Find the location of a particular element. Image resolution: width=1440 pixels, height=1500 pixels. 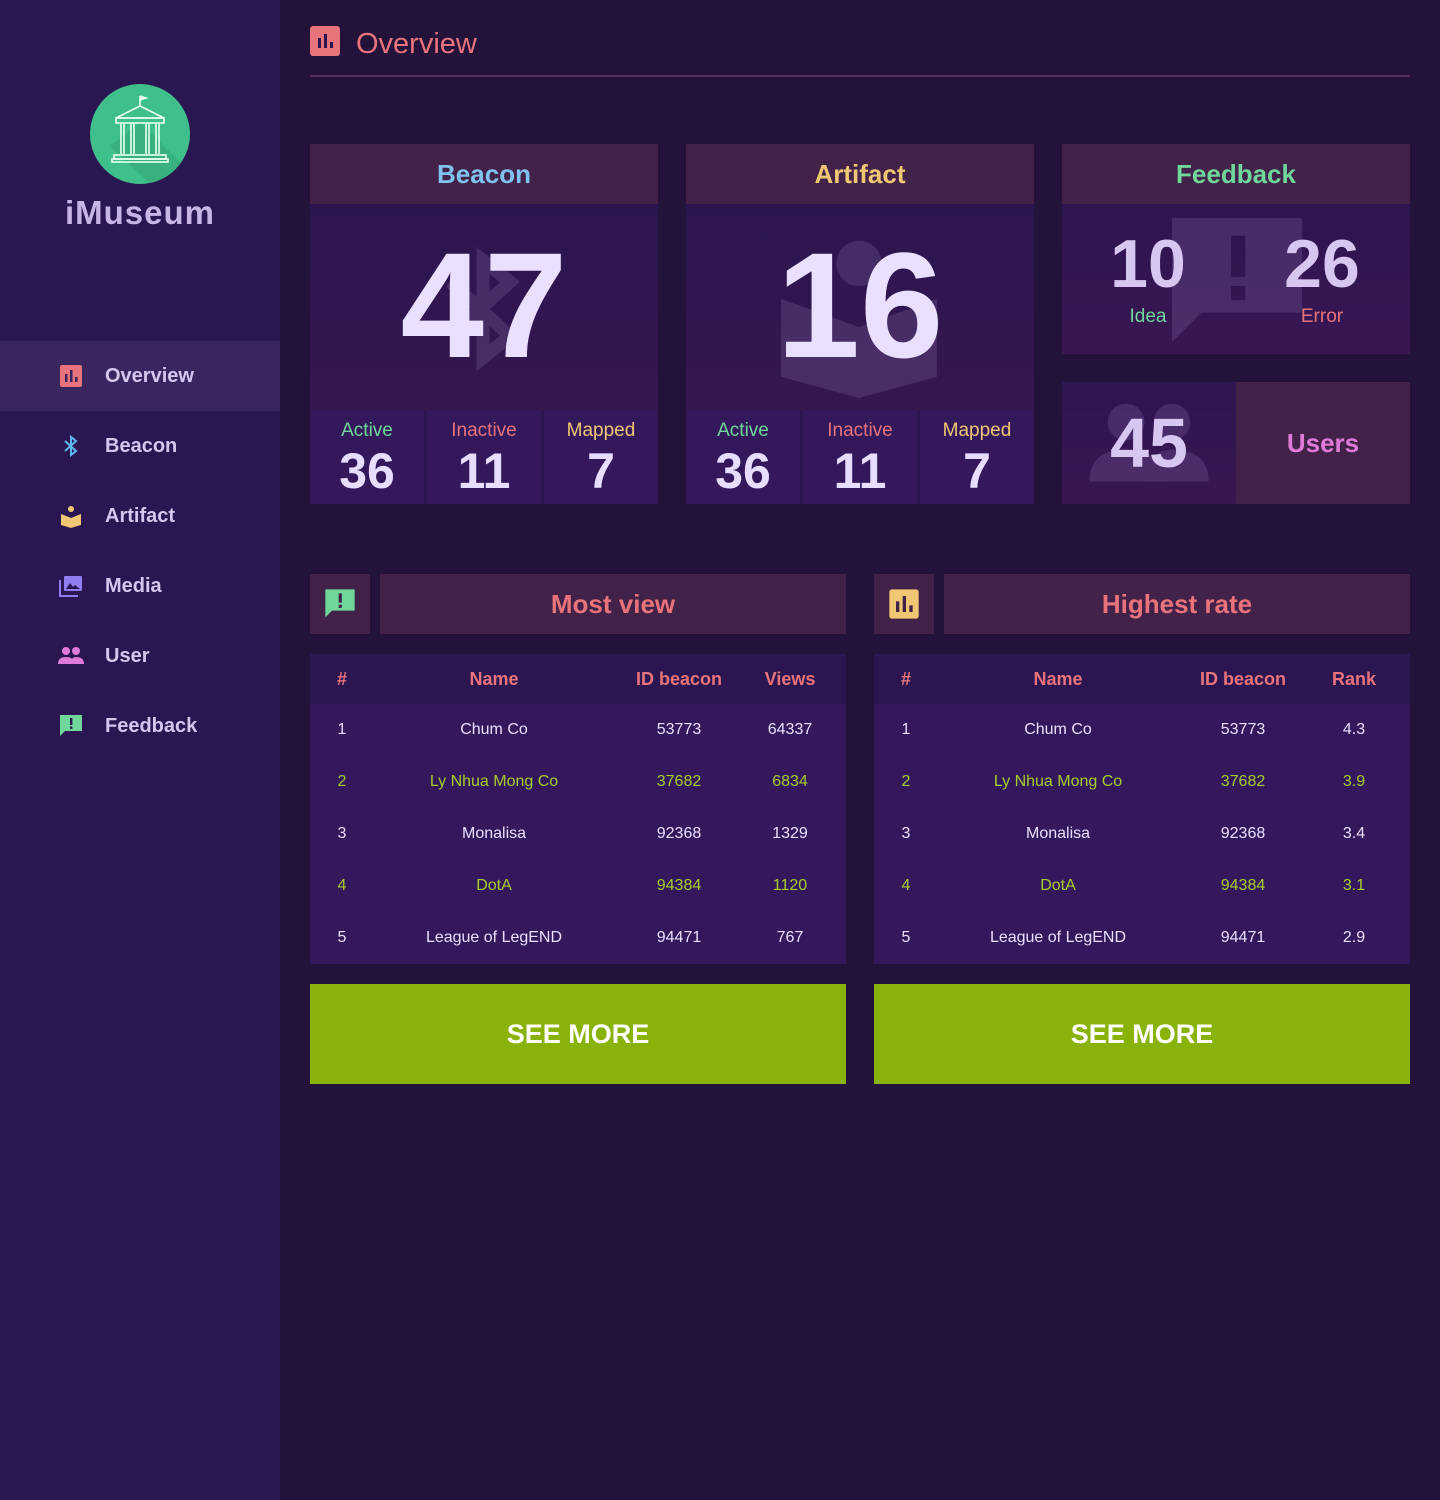

table-row: 1 Chum Co 53773 4.3 is located at coordinates (1142, 730).